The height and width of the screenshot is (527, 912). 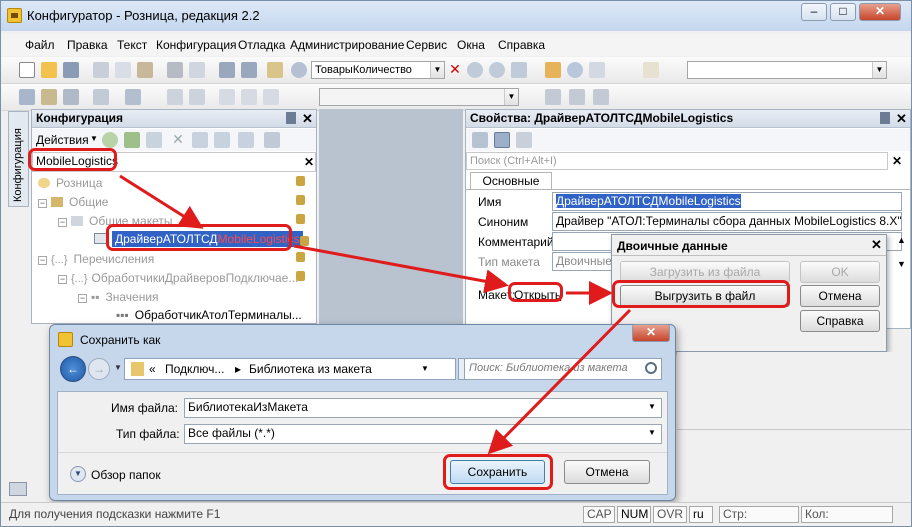 What do you see at coordinates (152, 369) in the screenshot?
I see `breadcrumb-overflow: «` at bounding box center [152, 369].